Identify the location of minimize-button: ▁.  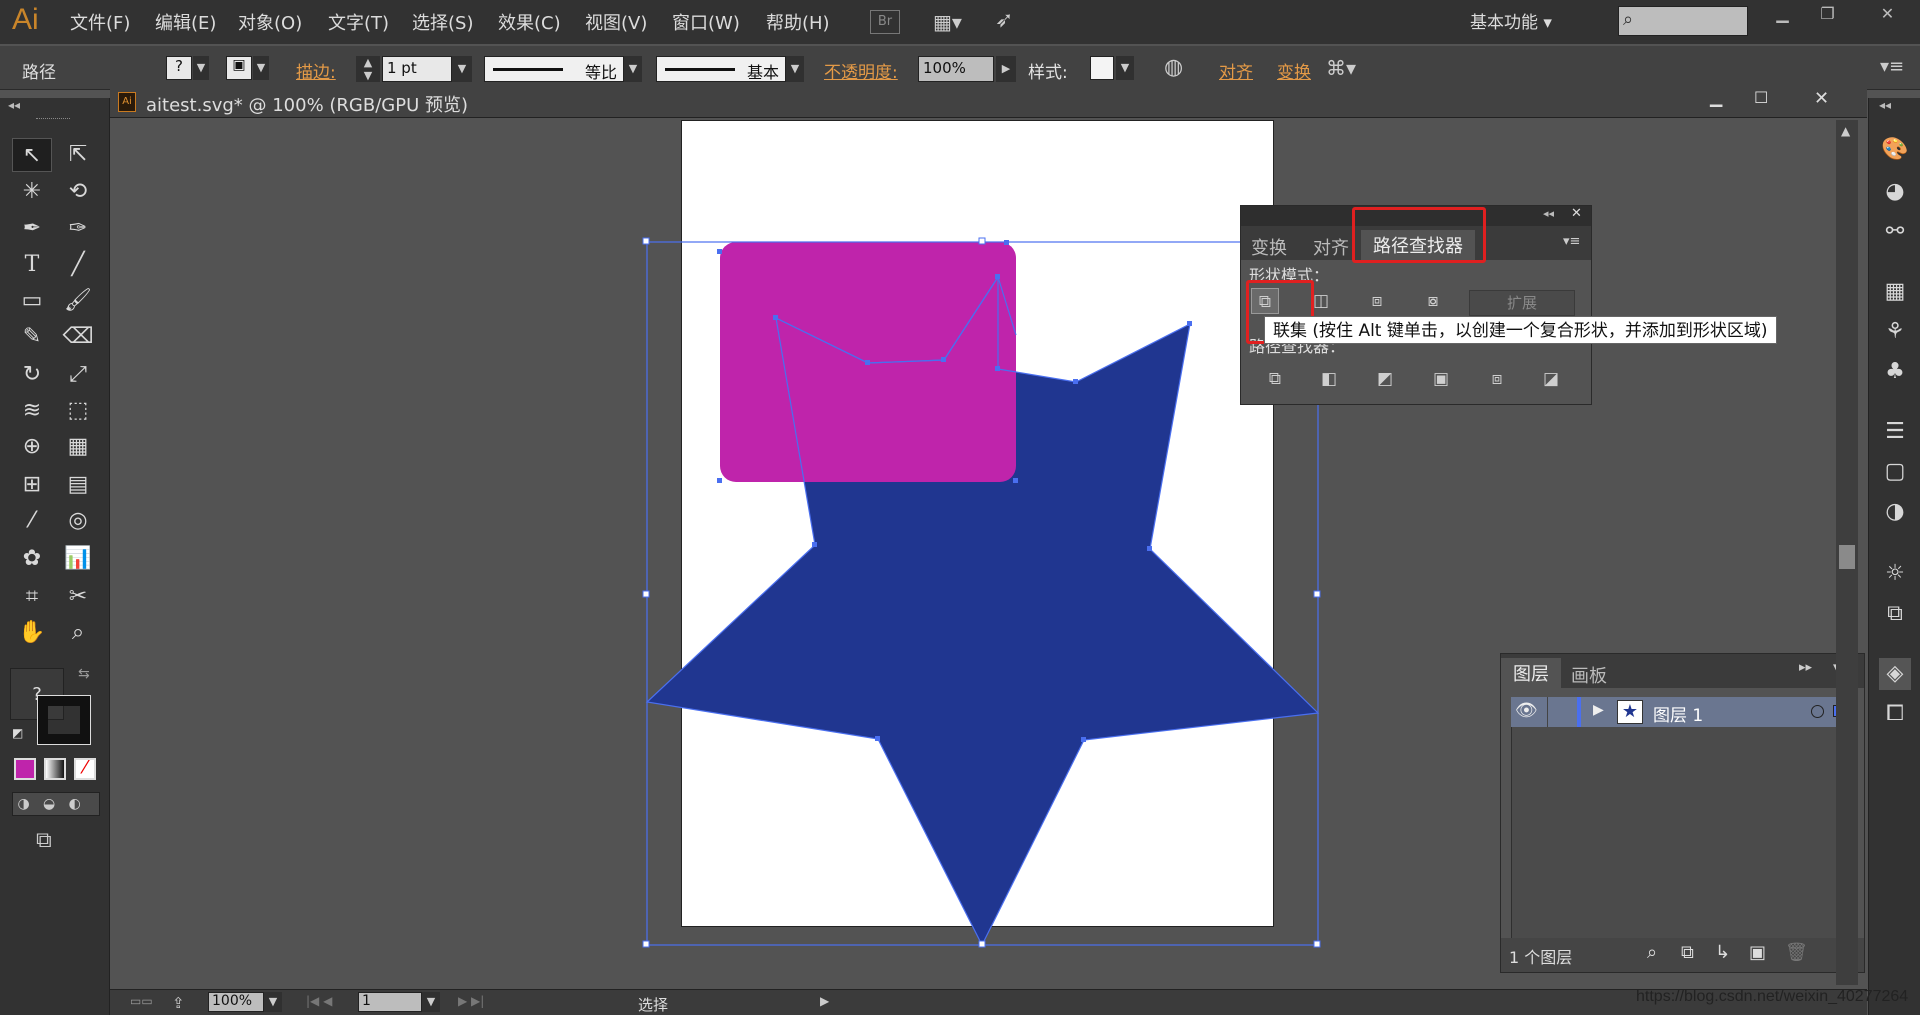
(1782, 15).